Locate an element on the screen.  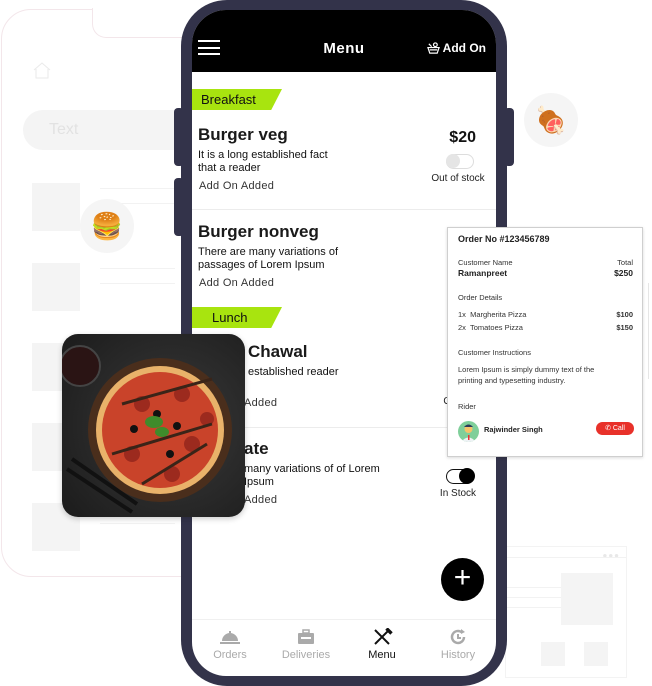
burger-emoji-bubble: 🍔 is located at coordinates (107, 226).